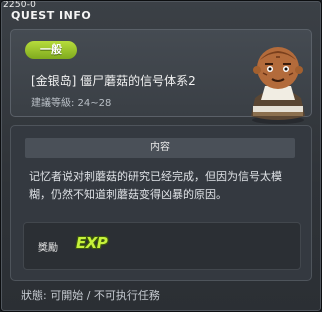  Describe the element at coordinates (160, 148) in the screenshot. I see `content-header: 内容` at that location.